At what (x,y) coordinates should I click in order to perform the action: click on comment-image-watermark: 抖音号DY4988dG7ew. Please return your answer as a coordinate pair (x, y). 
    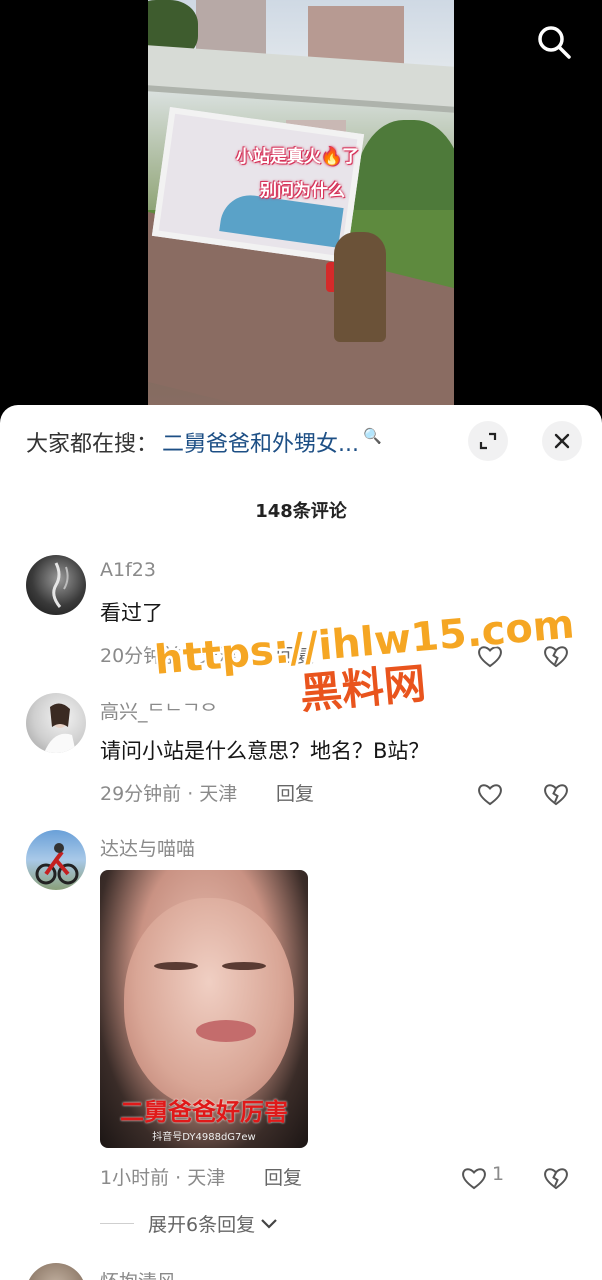
    Looking at the image, I should click on (204, 1137).